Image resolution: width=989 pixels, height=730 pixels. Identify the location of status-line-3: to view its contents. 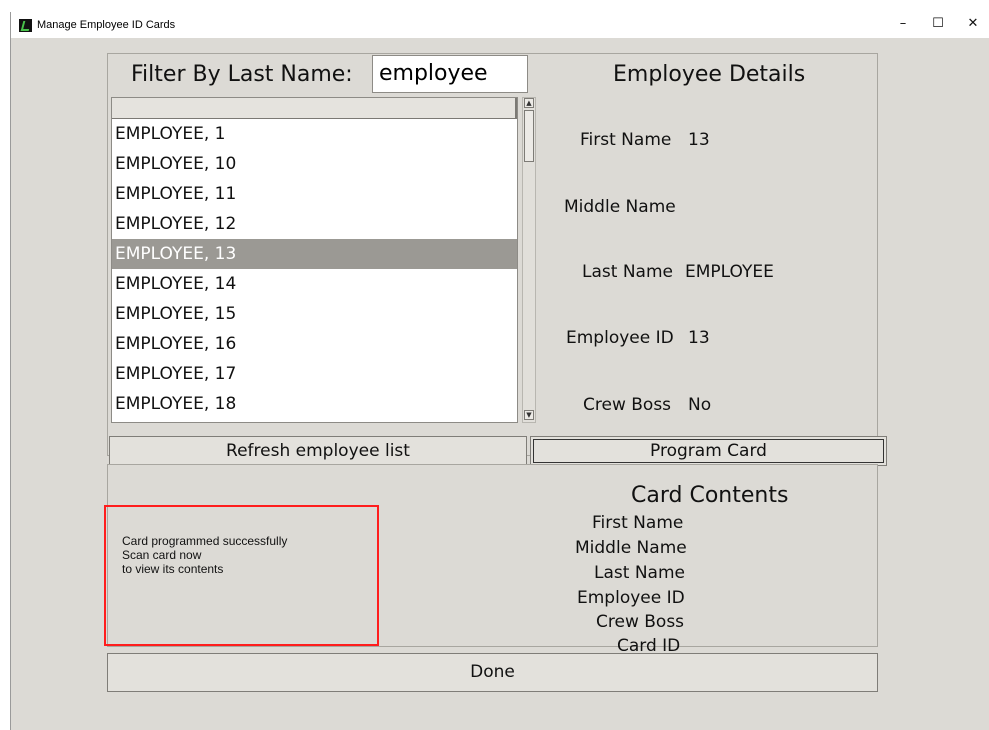
(173, 569).